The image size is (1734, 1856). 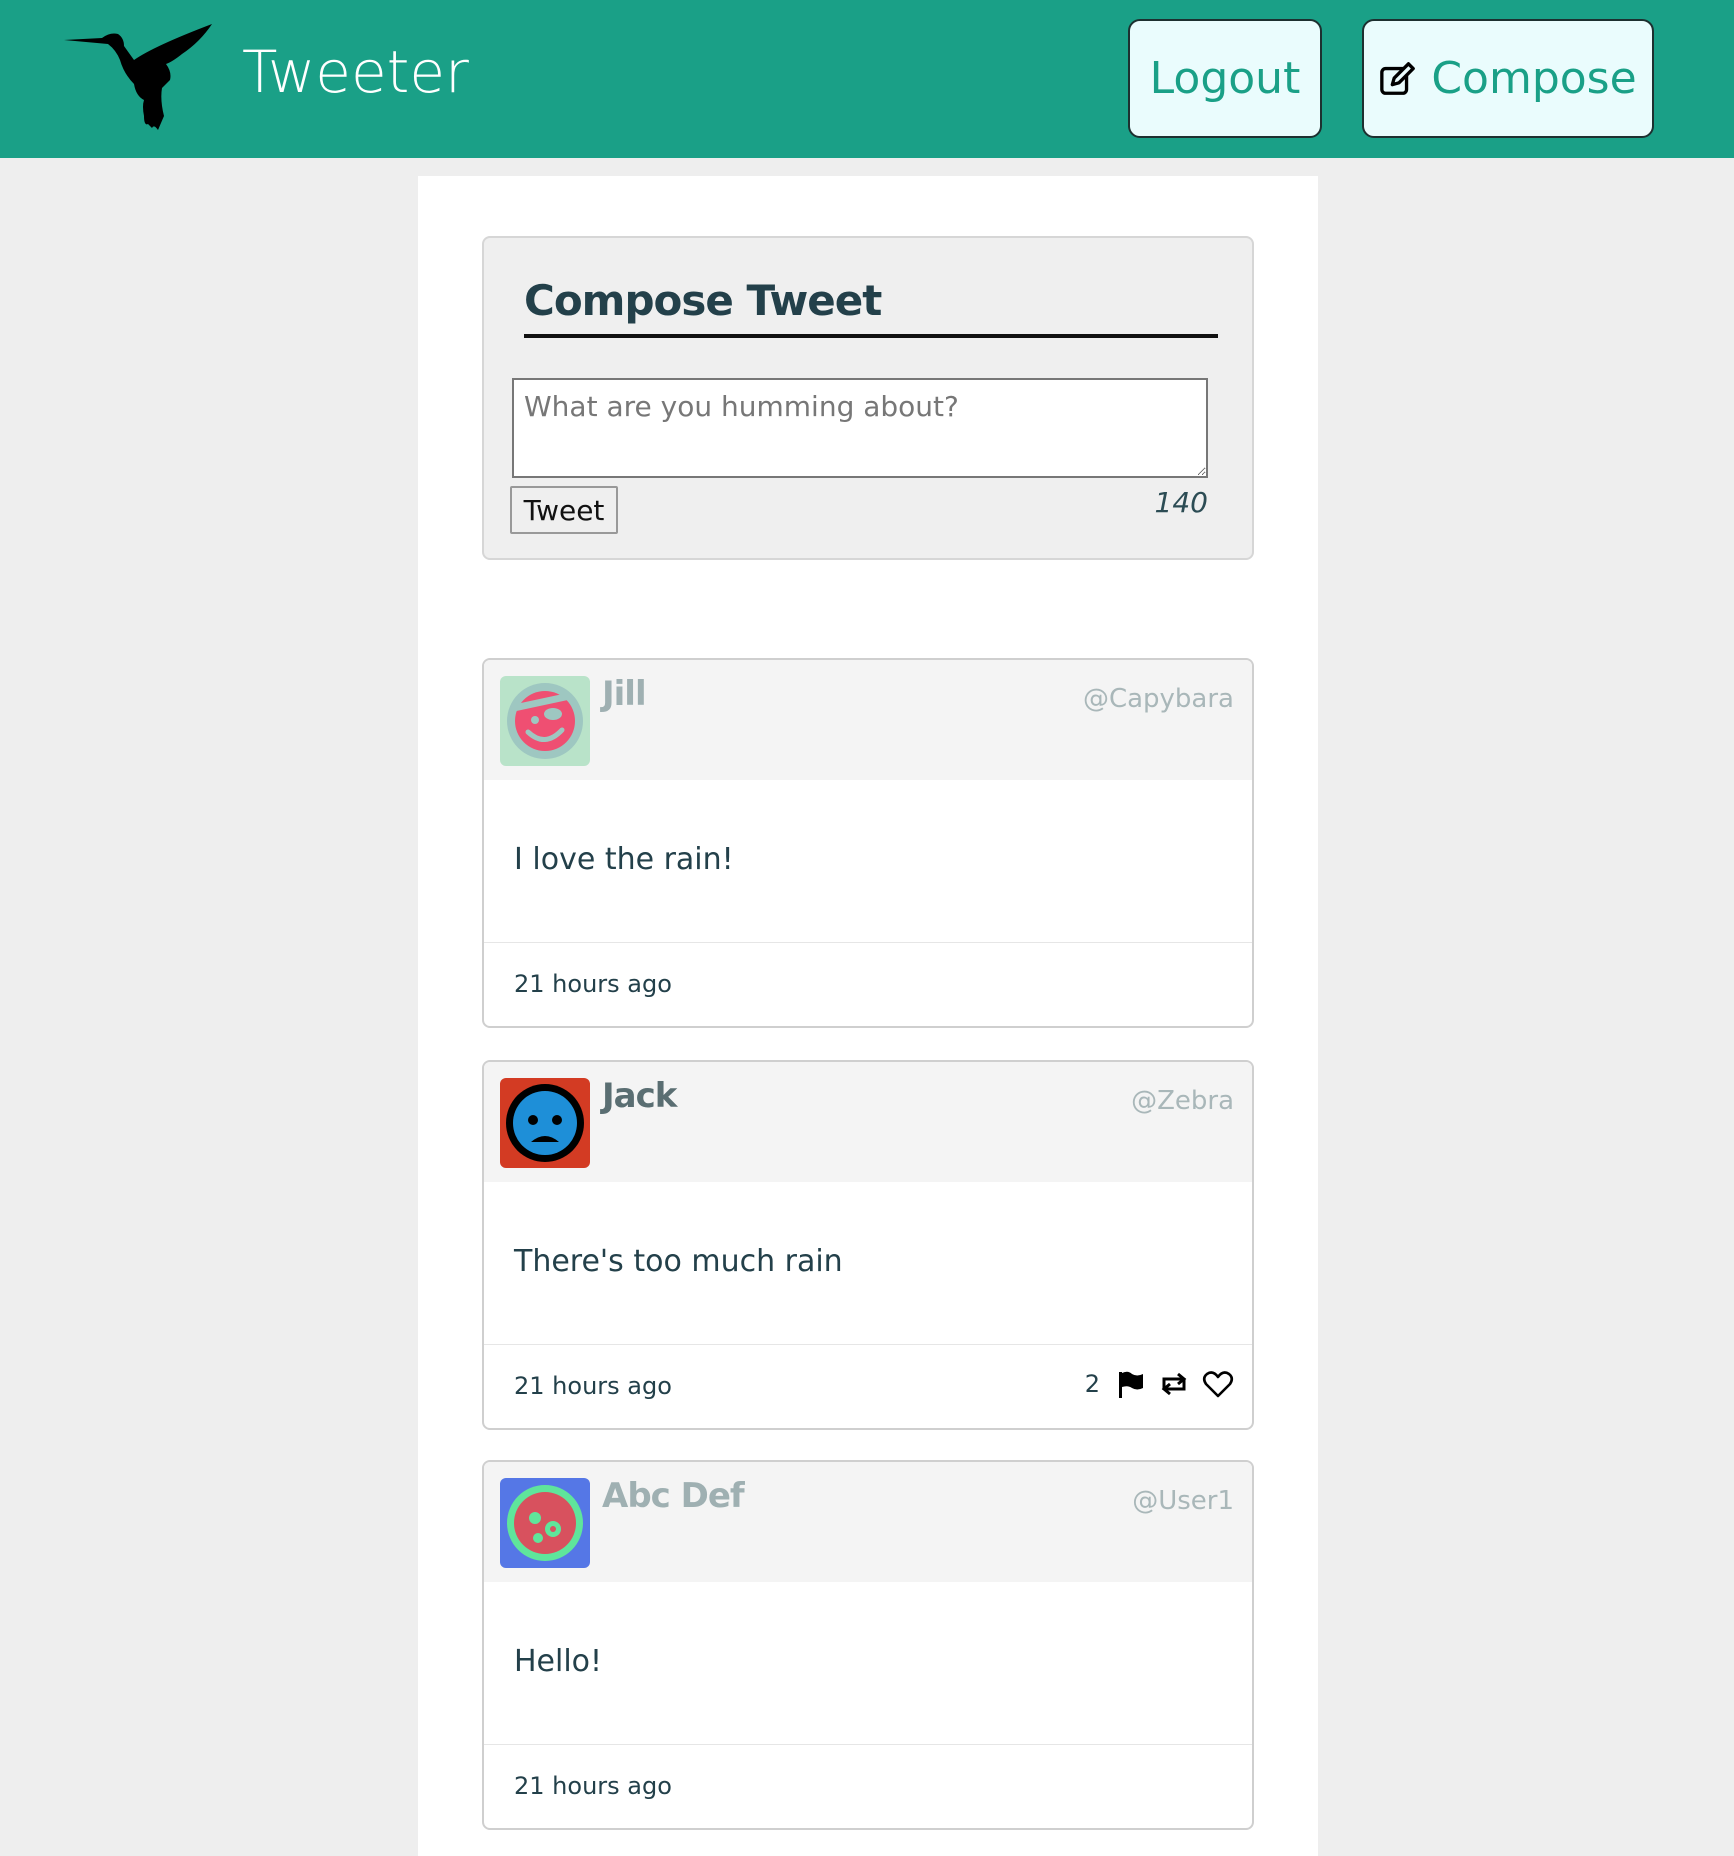 I want to click on flag-count: 2, so click(x=1092, y=1384).